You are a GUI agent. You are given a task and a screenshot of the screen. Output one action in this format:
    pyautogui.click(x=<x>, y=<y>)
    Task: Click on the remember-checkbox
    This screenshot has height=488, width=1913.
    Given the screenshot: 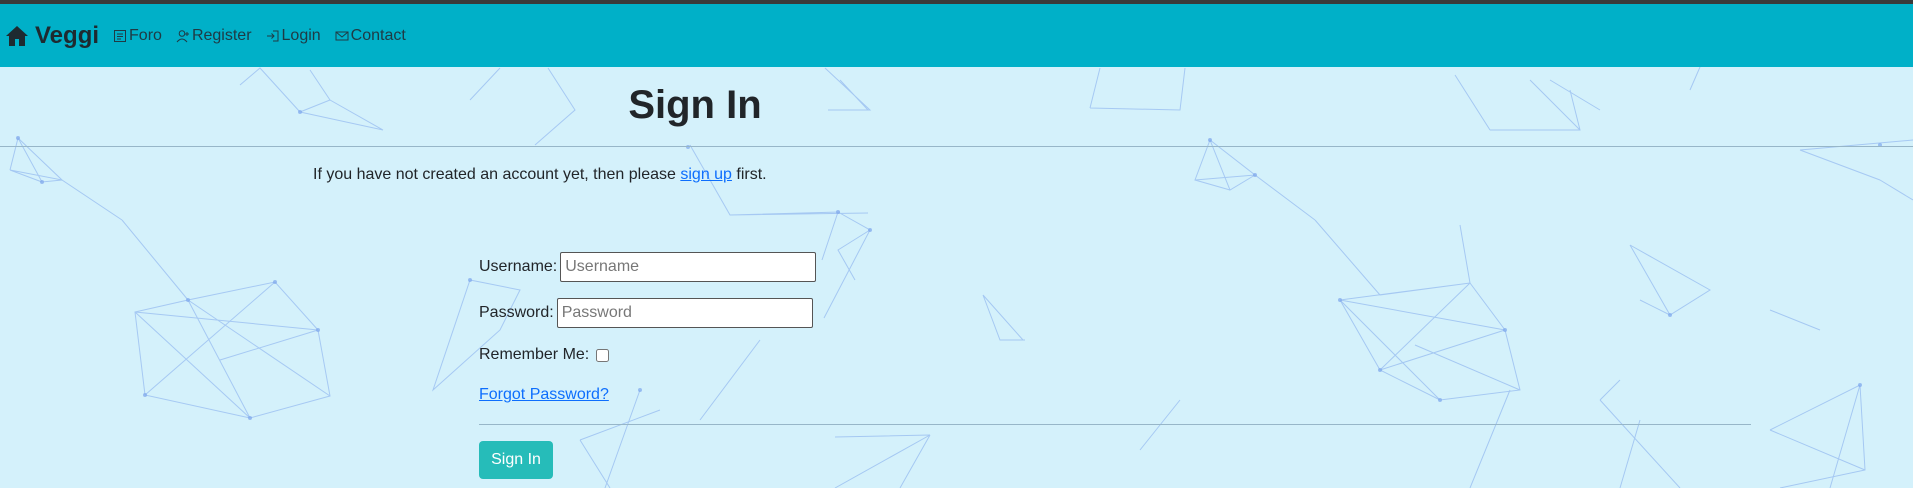 What is the action you would take?
    pyautogui.click(x=603, y=355)
    